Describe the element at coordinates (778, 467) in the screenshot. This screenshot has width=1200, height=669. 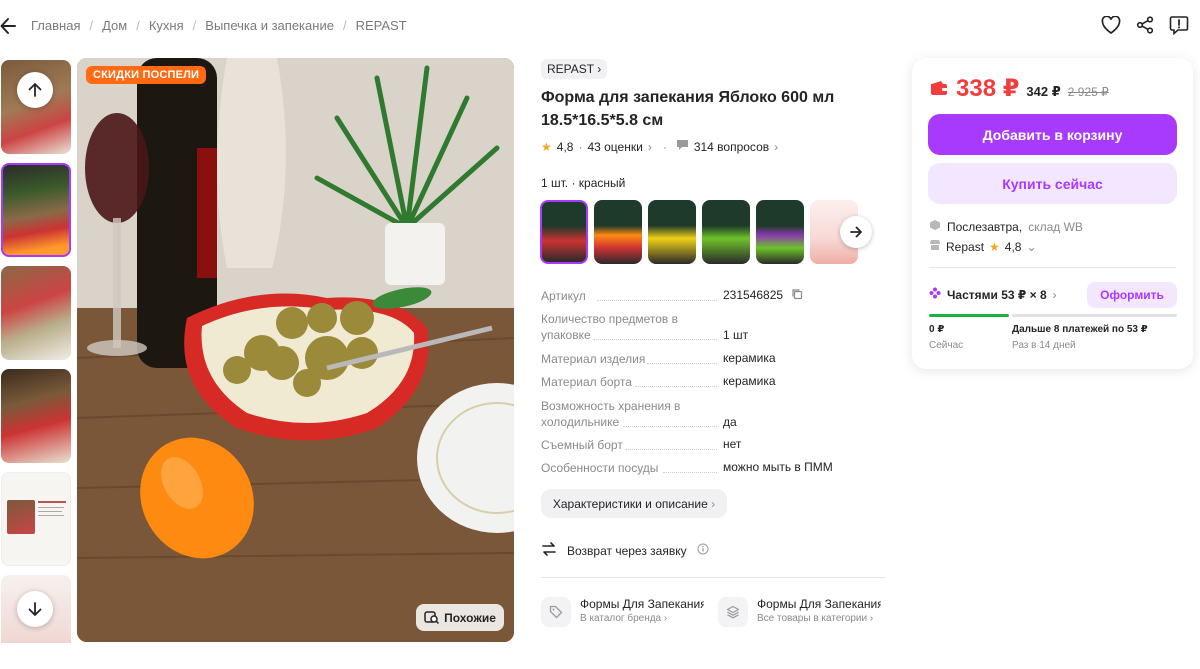
I see `spec-value: можно мыть в ПММ` at that location.